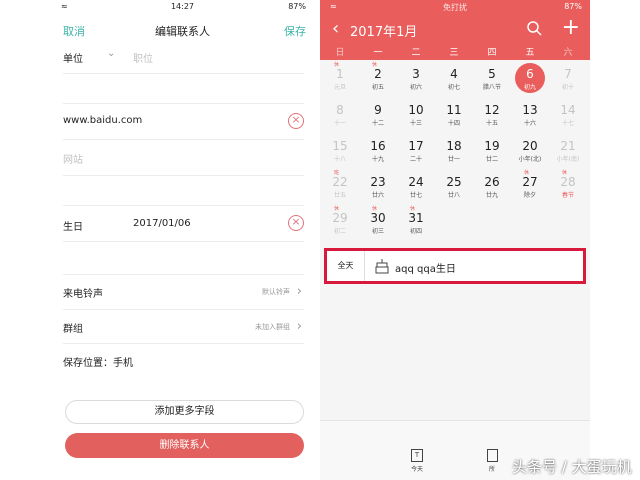 The width and height of the screenshot is (640, 480). I want to click on calendar-day: 9 十二, so click(378, 114).